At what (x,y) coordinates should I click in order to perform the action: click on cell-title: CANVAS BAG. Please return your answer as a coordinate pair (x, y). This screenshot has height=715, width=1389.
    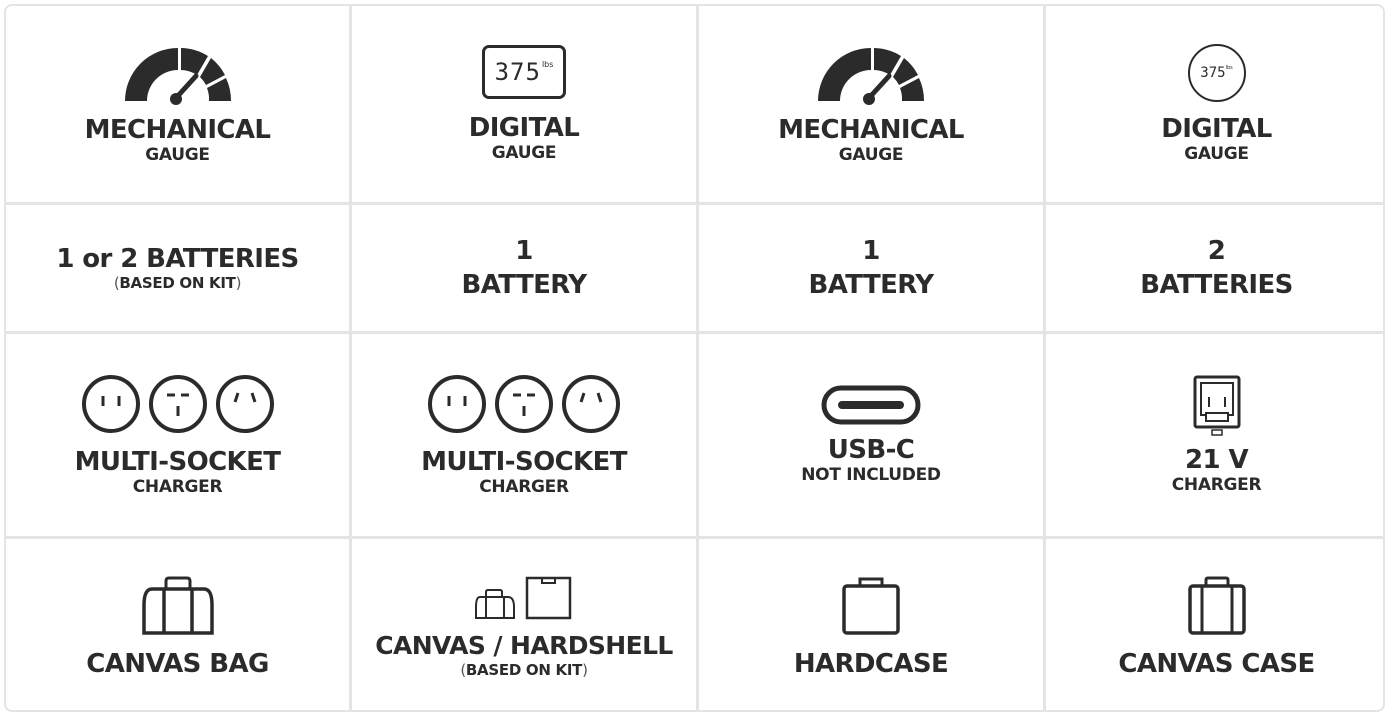
    Looking at the image, I should click on (177, 663).